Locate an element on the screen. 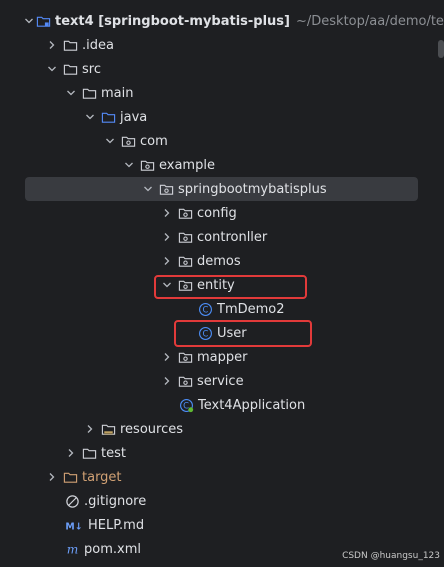  source-folder-icon is located at coordinates (108, 117).